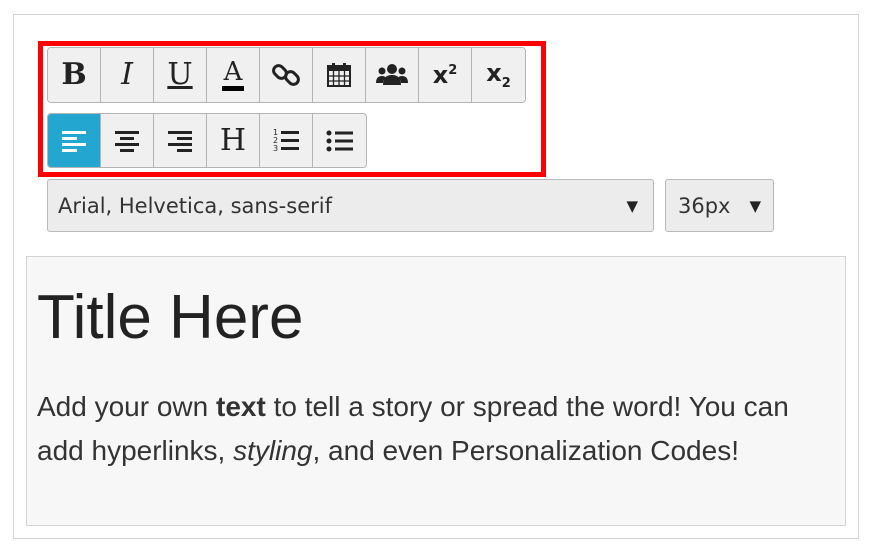 This screenshot has height=550, width=874. What do you see at coordinates (170, 317) in the screenshot?
I see `editor-title: Title Here` at bounding box center [170, 317].